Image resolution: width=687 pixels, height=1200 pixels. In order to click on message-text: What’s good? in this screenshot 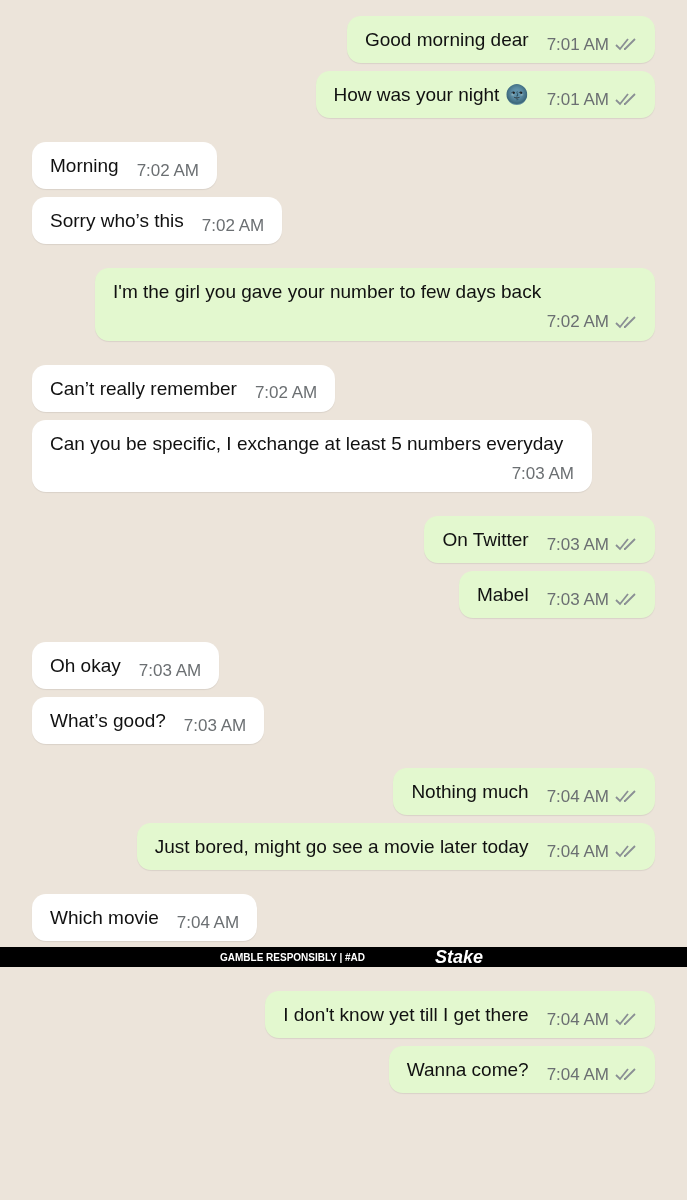, I will do `click(108, 721)`.